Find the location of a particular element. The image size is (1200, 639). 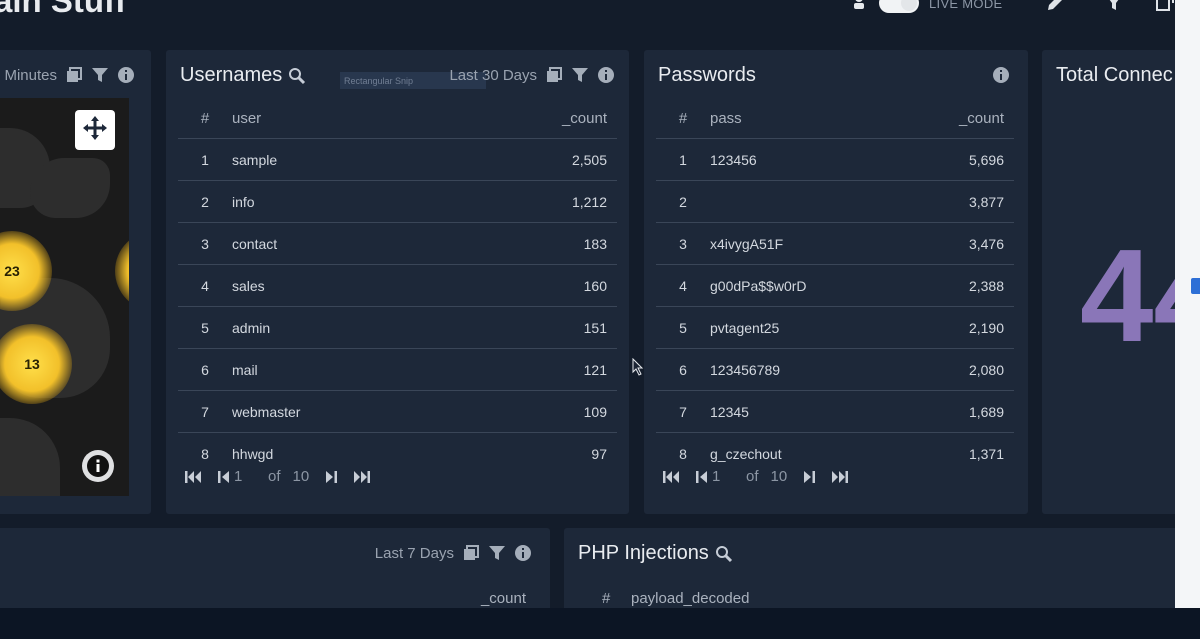

share-icon is located at coordinates (1165, 7).